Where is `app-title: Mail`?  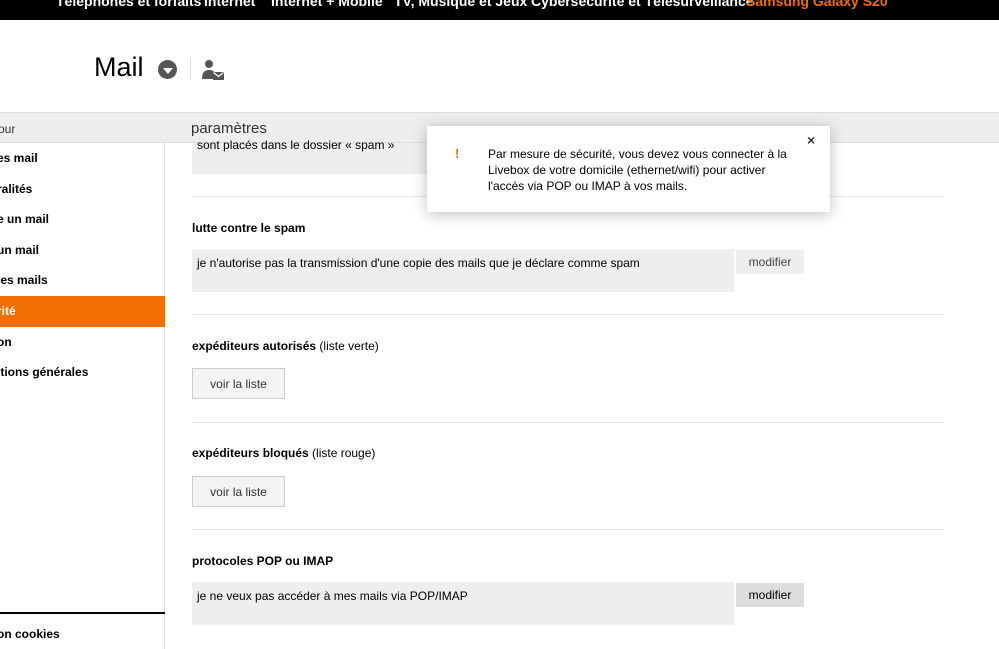
app-title: Mail is located at coordinates (119, 67).